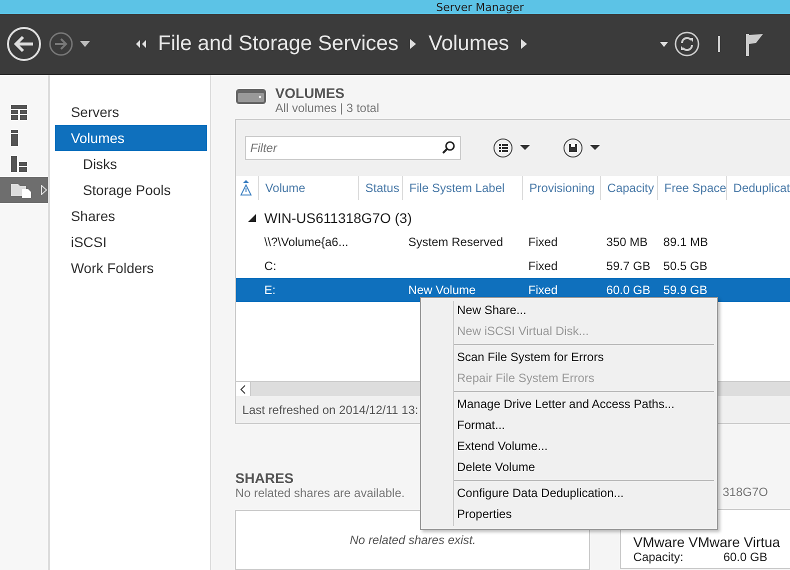  I want to click on flag-icon, so click(754, 44).